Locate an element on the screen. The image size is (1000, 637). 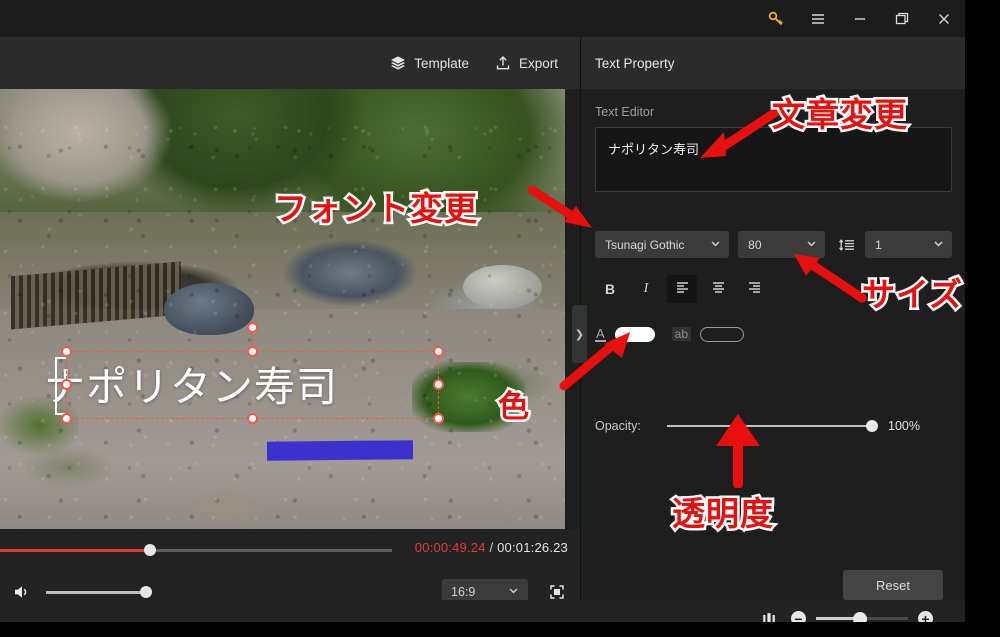
template-label: Template is located at coordinates (441, 63).